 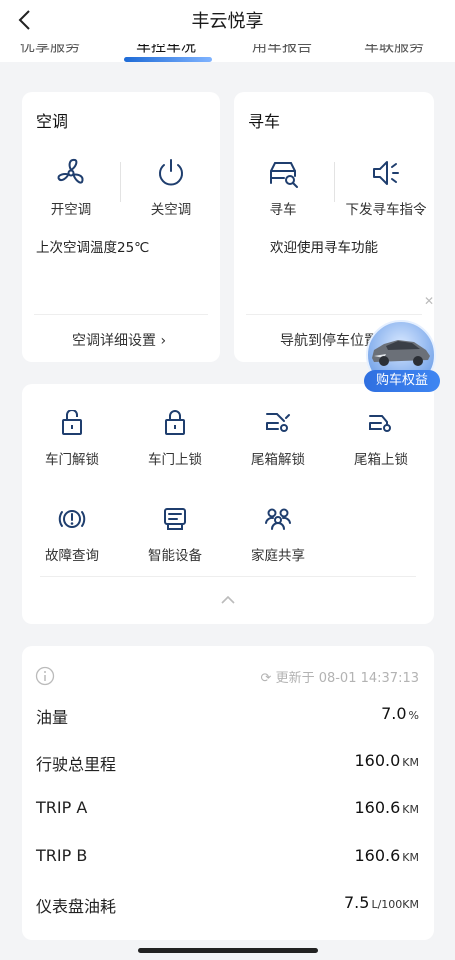 What do you see at coordinates (264, 121) in the screenshot?
I see `find-car-card-title: 寻车` at bounding box center [264, 121].